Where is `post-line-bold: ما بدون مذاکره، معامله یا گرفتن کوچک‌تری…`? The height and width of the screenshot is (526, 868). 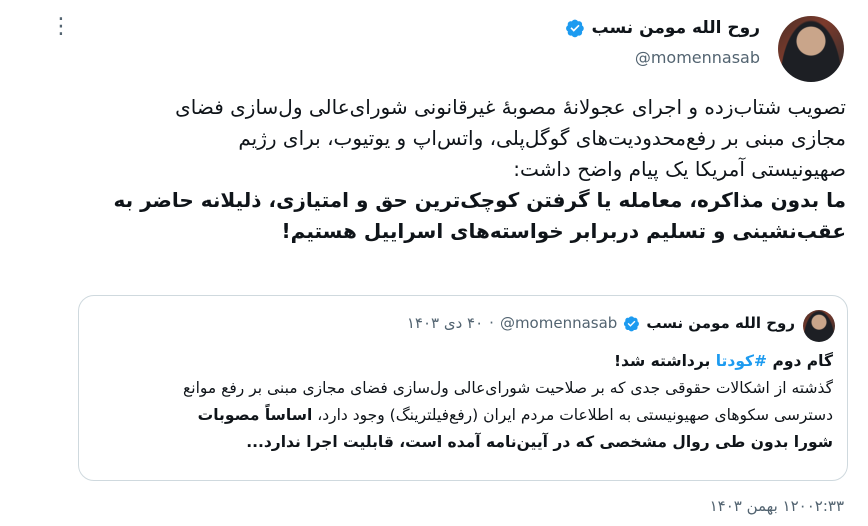 post-line-bold: ما بدون مذاکره، معامله یا گرفتن کوچک‌تری… is located at coordinates (480, 200).